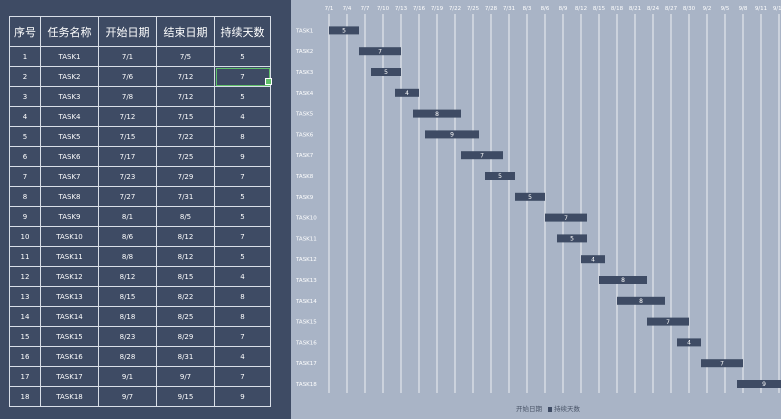 This screenshot has width=781, height=419. I want to click on cell-end-date: 8/5, so click(185, 216).